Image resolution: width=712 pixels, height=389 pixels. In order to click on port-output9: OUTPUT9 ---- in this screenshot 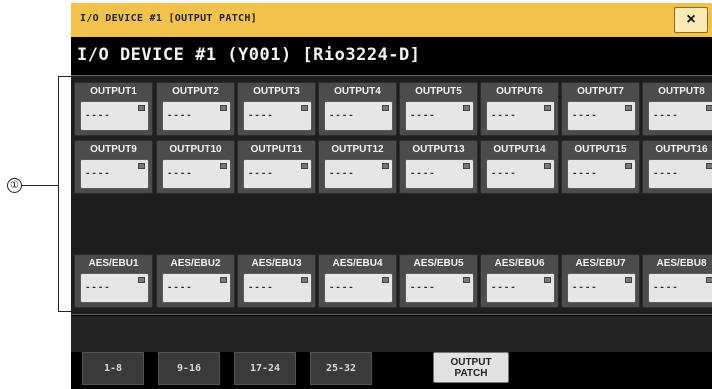, I will do `click(113, 167)`.